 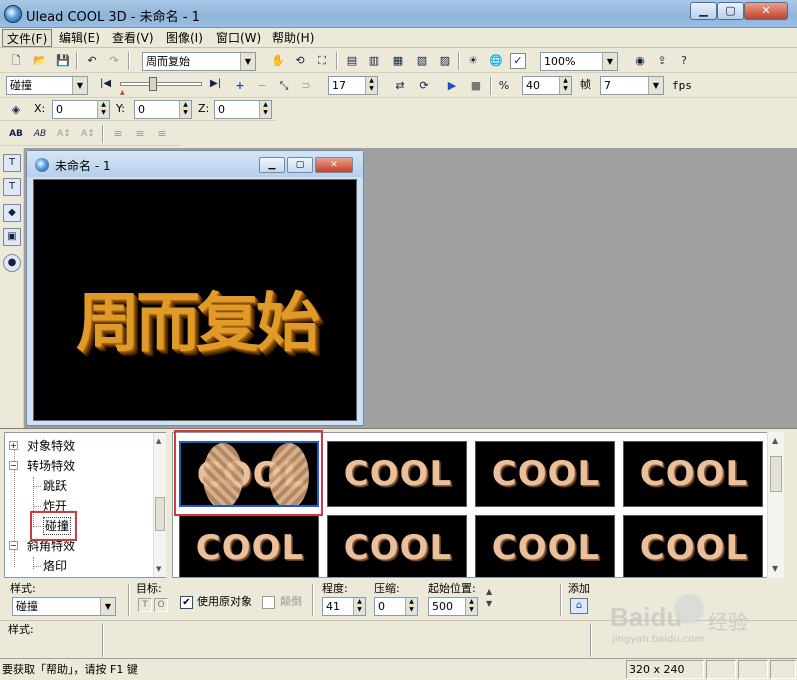 I want to click on percent-icon: %, so click(x=504, y=86).